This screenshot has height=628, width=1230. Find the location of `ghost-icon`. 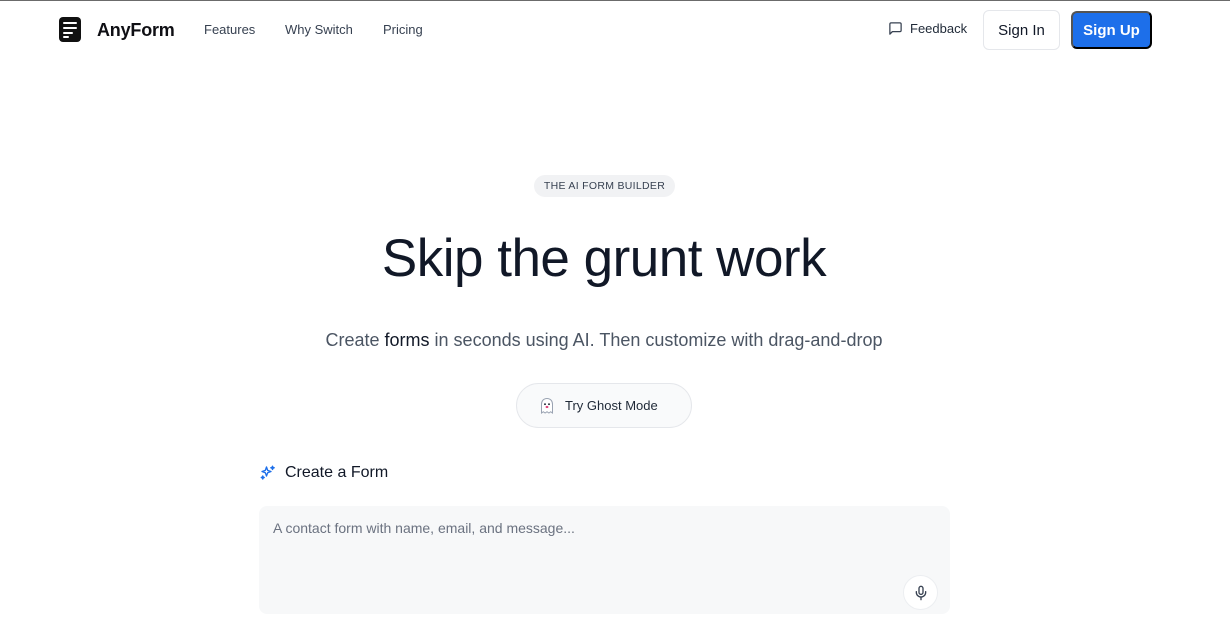

ghost-icon is located at coordinates (547, 405).